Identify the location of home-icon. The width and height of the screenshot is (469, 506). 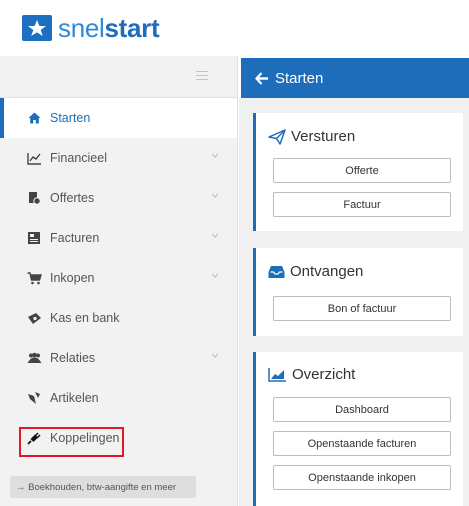
(34, 118).